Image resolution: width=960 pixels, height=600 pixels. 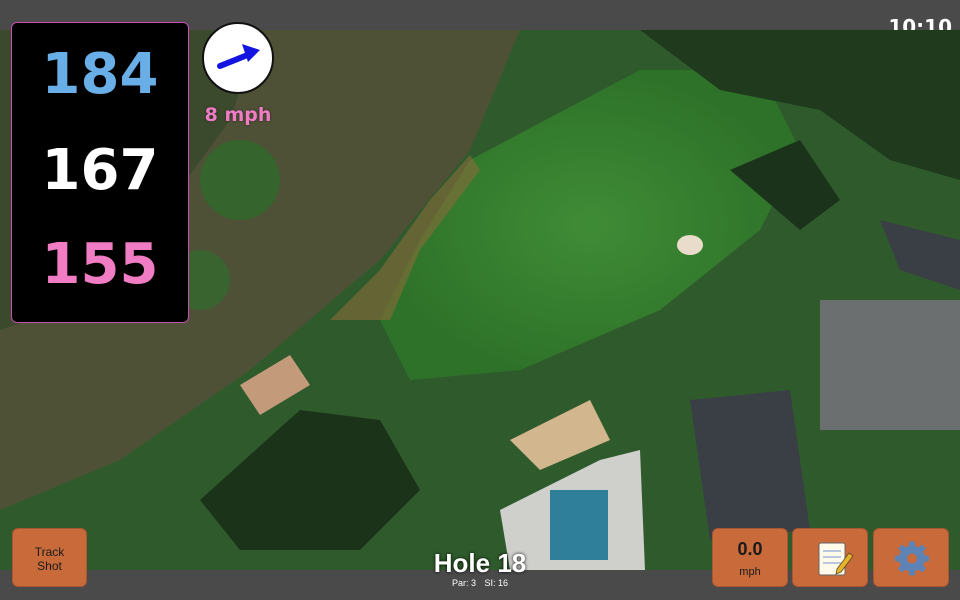 I want to click on speed-unit: mph, so click(x=750, y=572).